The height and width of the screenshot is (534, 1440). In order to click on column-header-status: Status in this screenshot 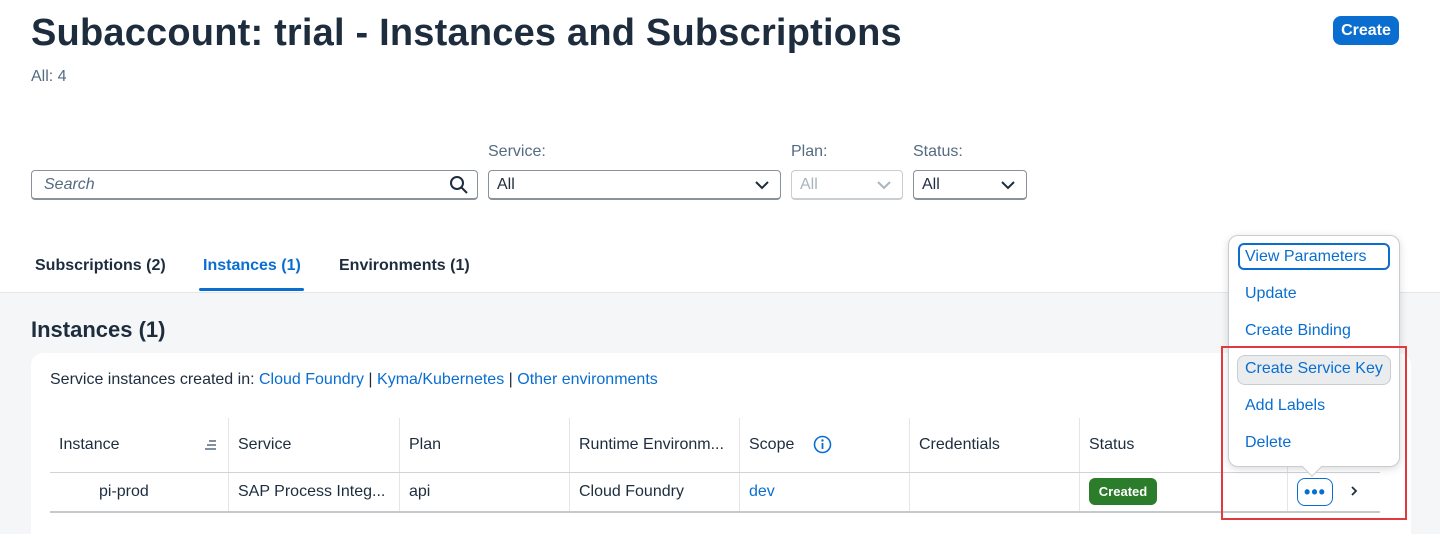, I will do `click(1111, 445)`.